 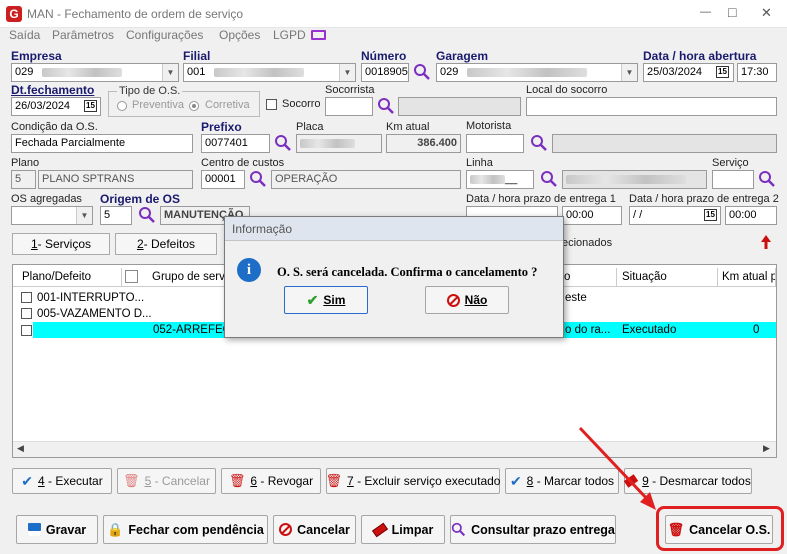 What do you see at coordinates (164, 35) in the screenshot?
I see `menu-configuracoes: Configurações` at bounding box center [164, 35].